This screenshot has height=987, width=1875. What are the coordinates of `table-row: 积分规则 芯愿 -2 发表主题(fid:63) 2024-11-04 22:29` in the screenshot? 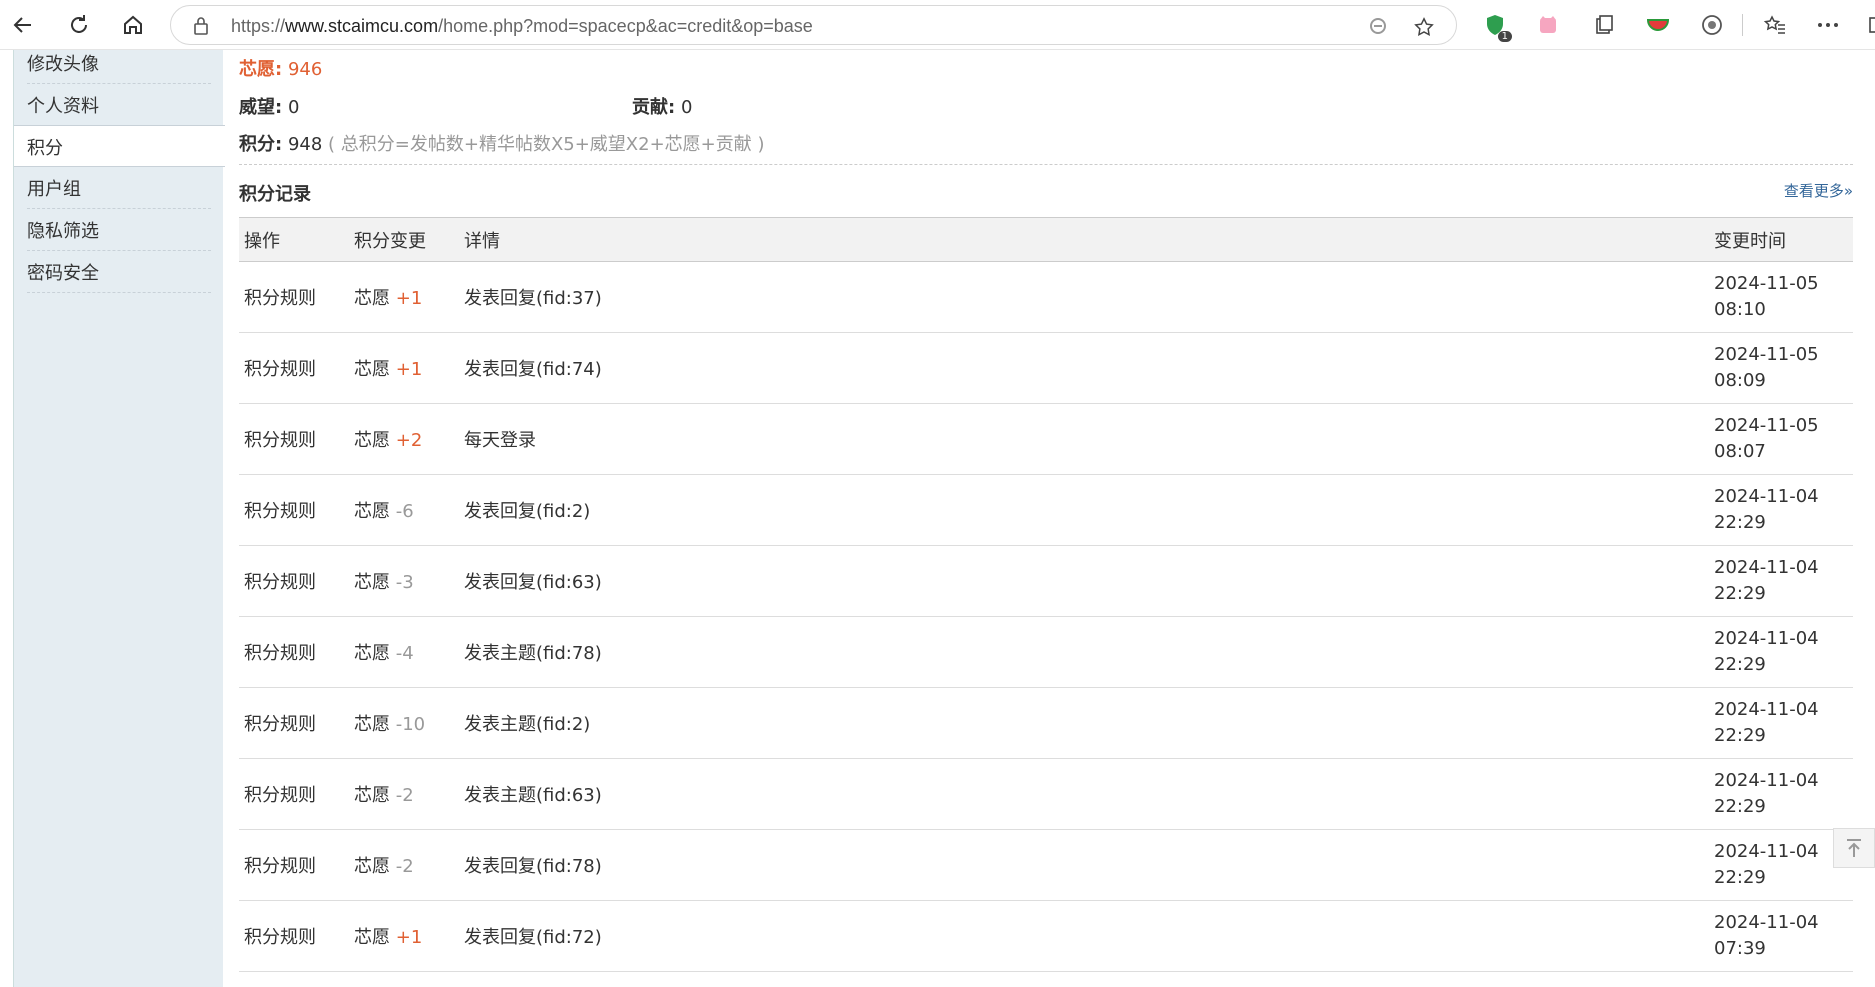 It's located at (1046, 794).